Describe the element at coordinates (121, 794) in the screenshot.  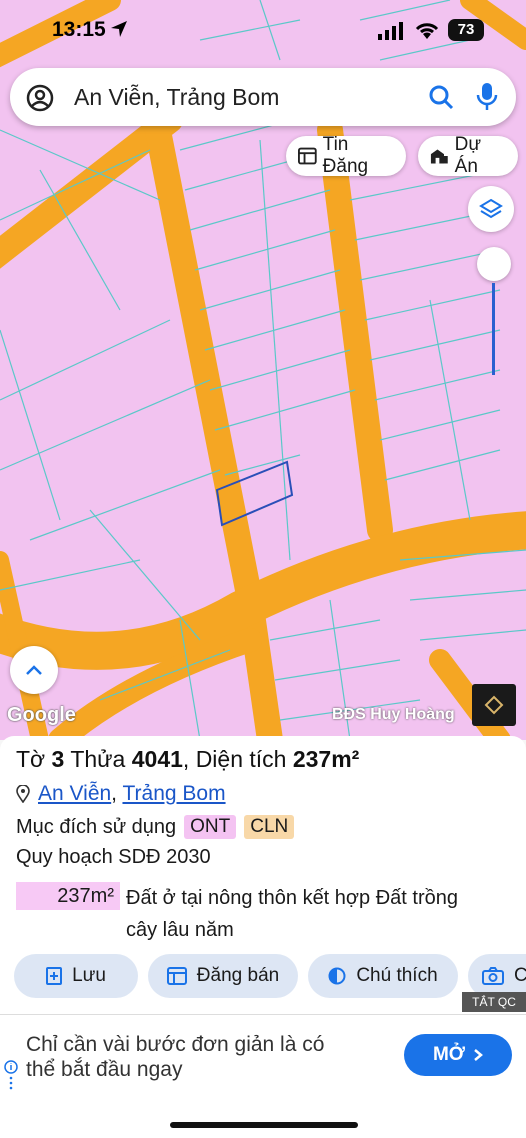
I see `parcel-address: An Viễn, Trảng Bom` at that location.